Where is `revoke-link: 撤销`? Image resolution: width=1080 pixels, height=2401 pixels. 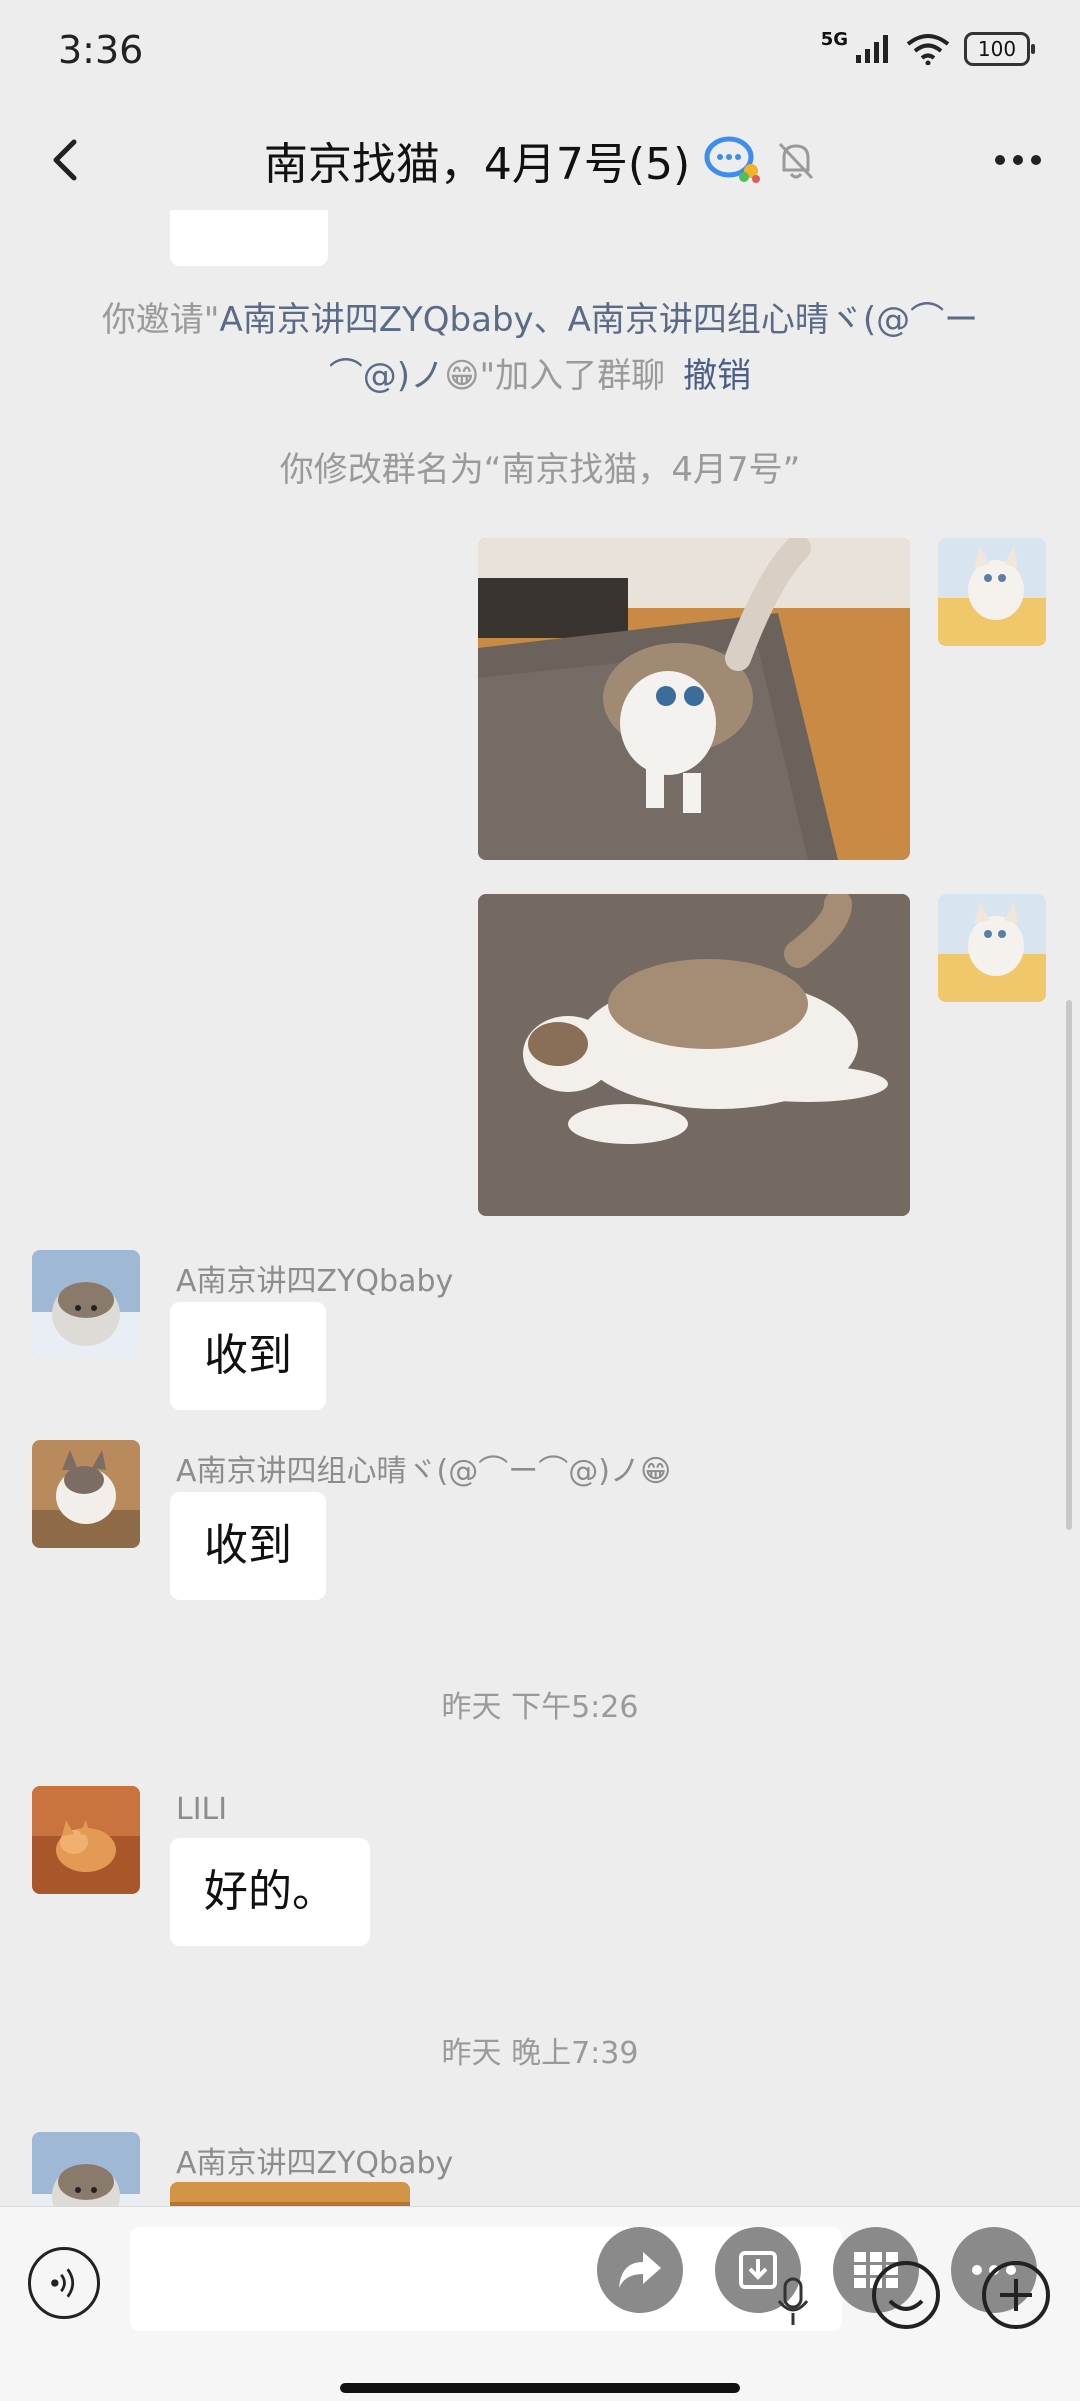 revoke-link: 撤销 is located at coordinates (717, 376).